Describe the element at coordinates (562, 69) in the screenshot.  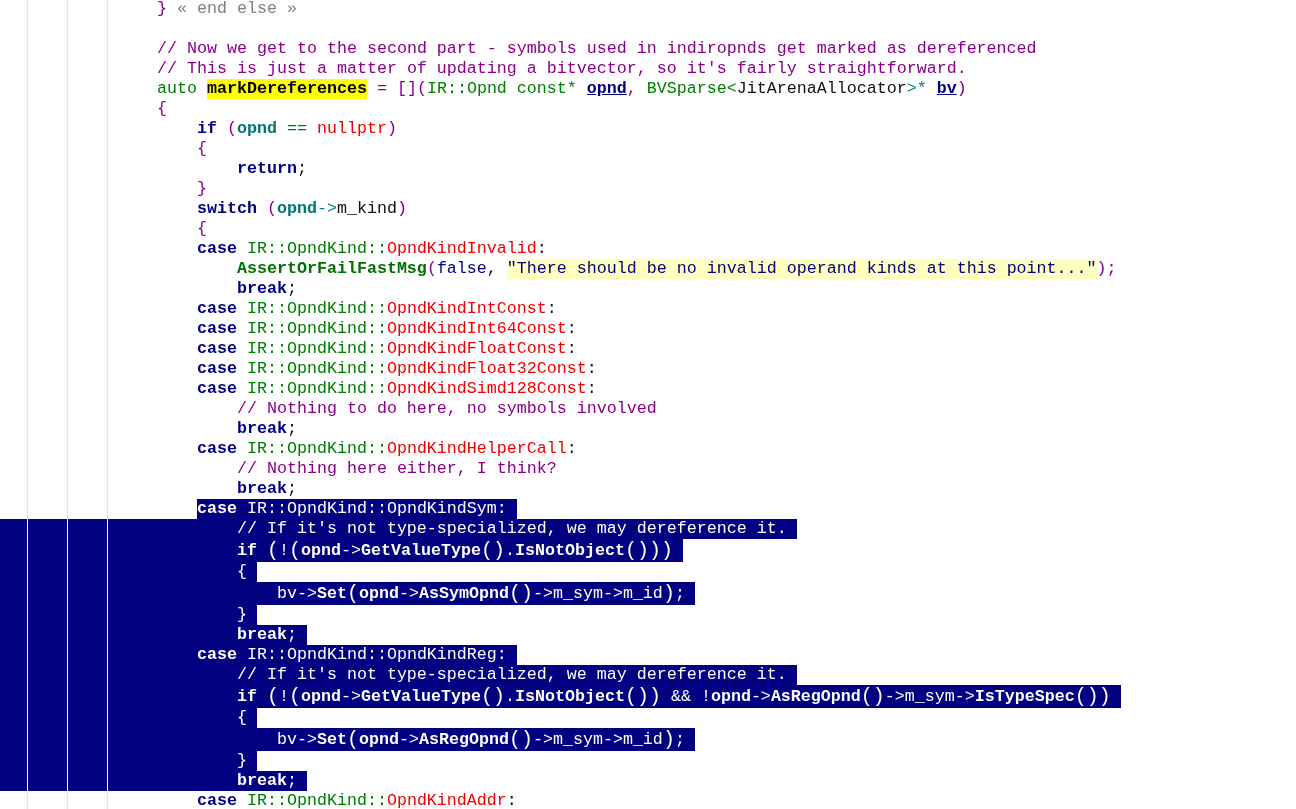
I see `code-line: // This is just a matter of updating a bitvector, so it's fairly straightforward.` at that location.